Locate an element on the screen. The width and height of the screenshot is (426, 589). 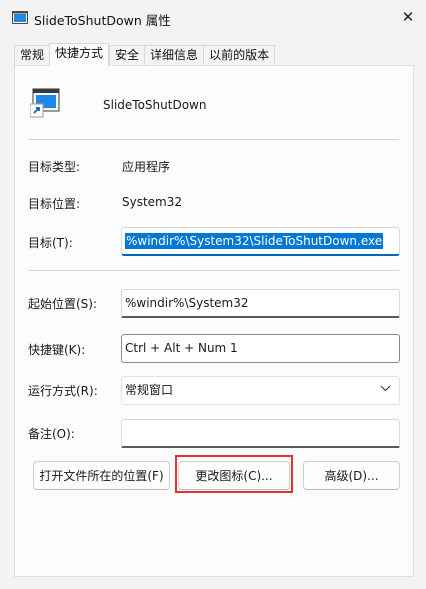
target-type-value: 应用程序 is located at coordinates (146, 167).